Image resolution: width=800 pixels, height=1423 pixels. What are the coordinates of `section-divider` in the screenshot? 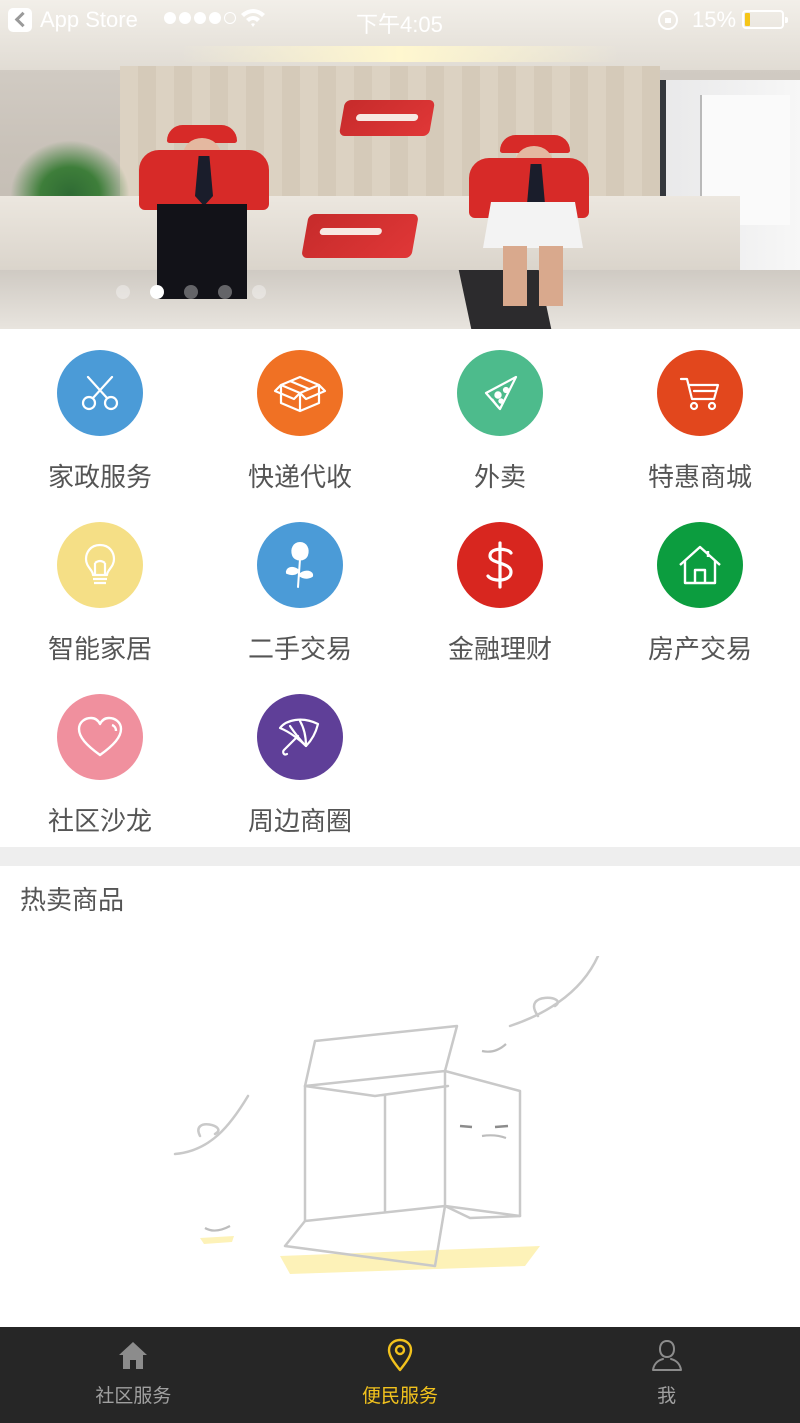 It's located at (400, 856).